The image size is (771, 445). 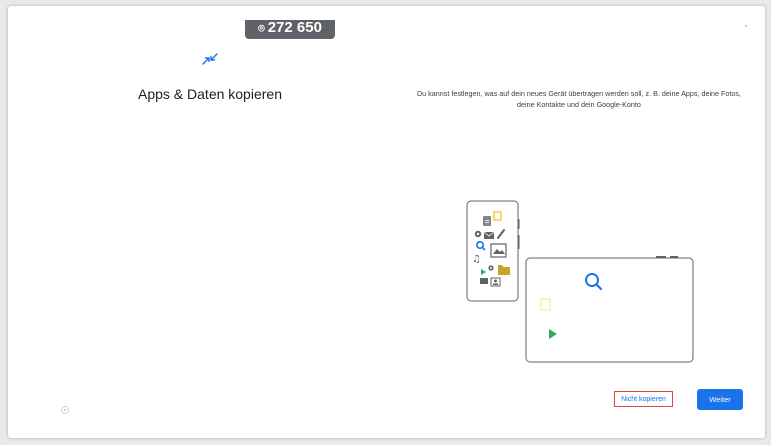 I want to click on tablet-note-icon, so click(x=545, y=304).